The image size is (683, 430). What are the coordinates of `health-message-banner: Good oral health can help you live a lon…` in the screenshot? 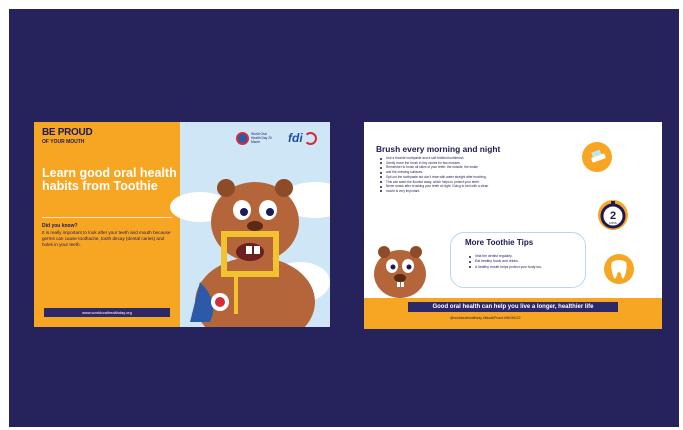 It's located at (513, 307).